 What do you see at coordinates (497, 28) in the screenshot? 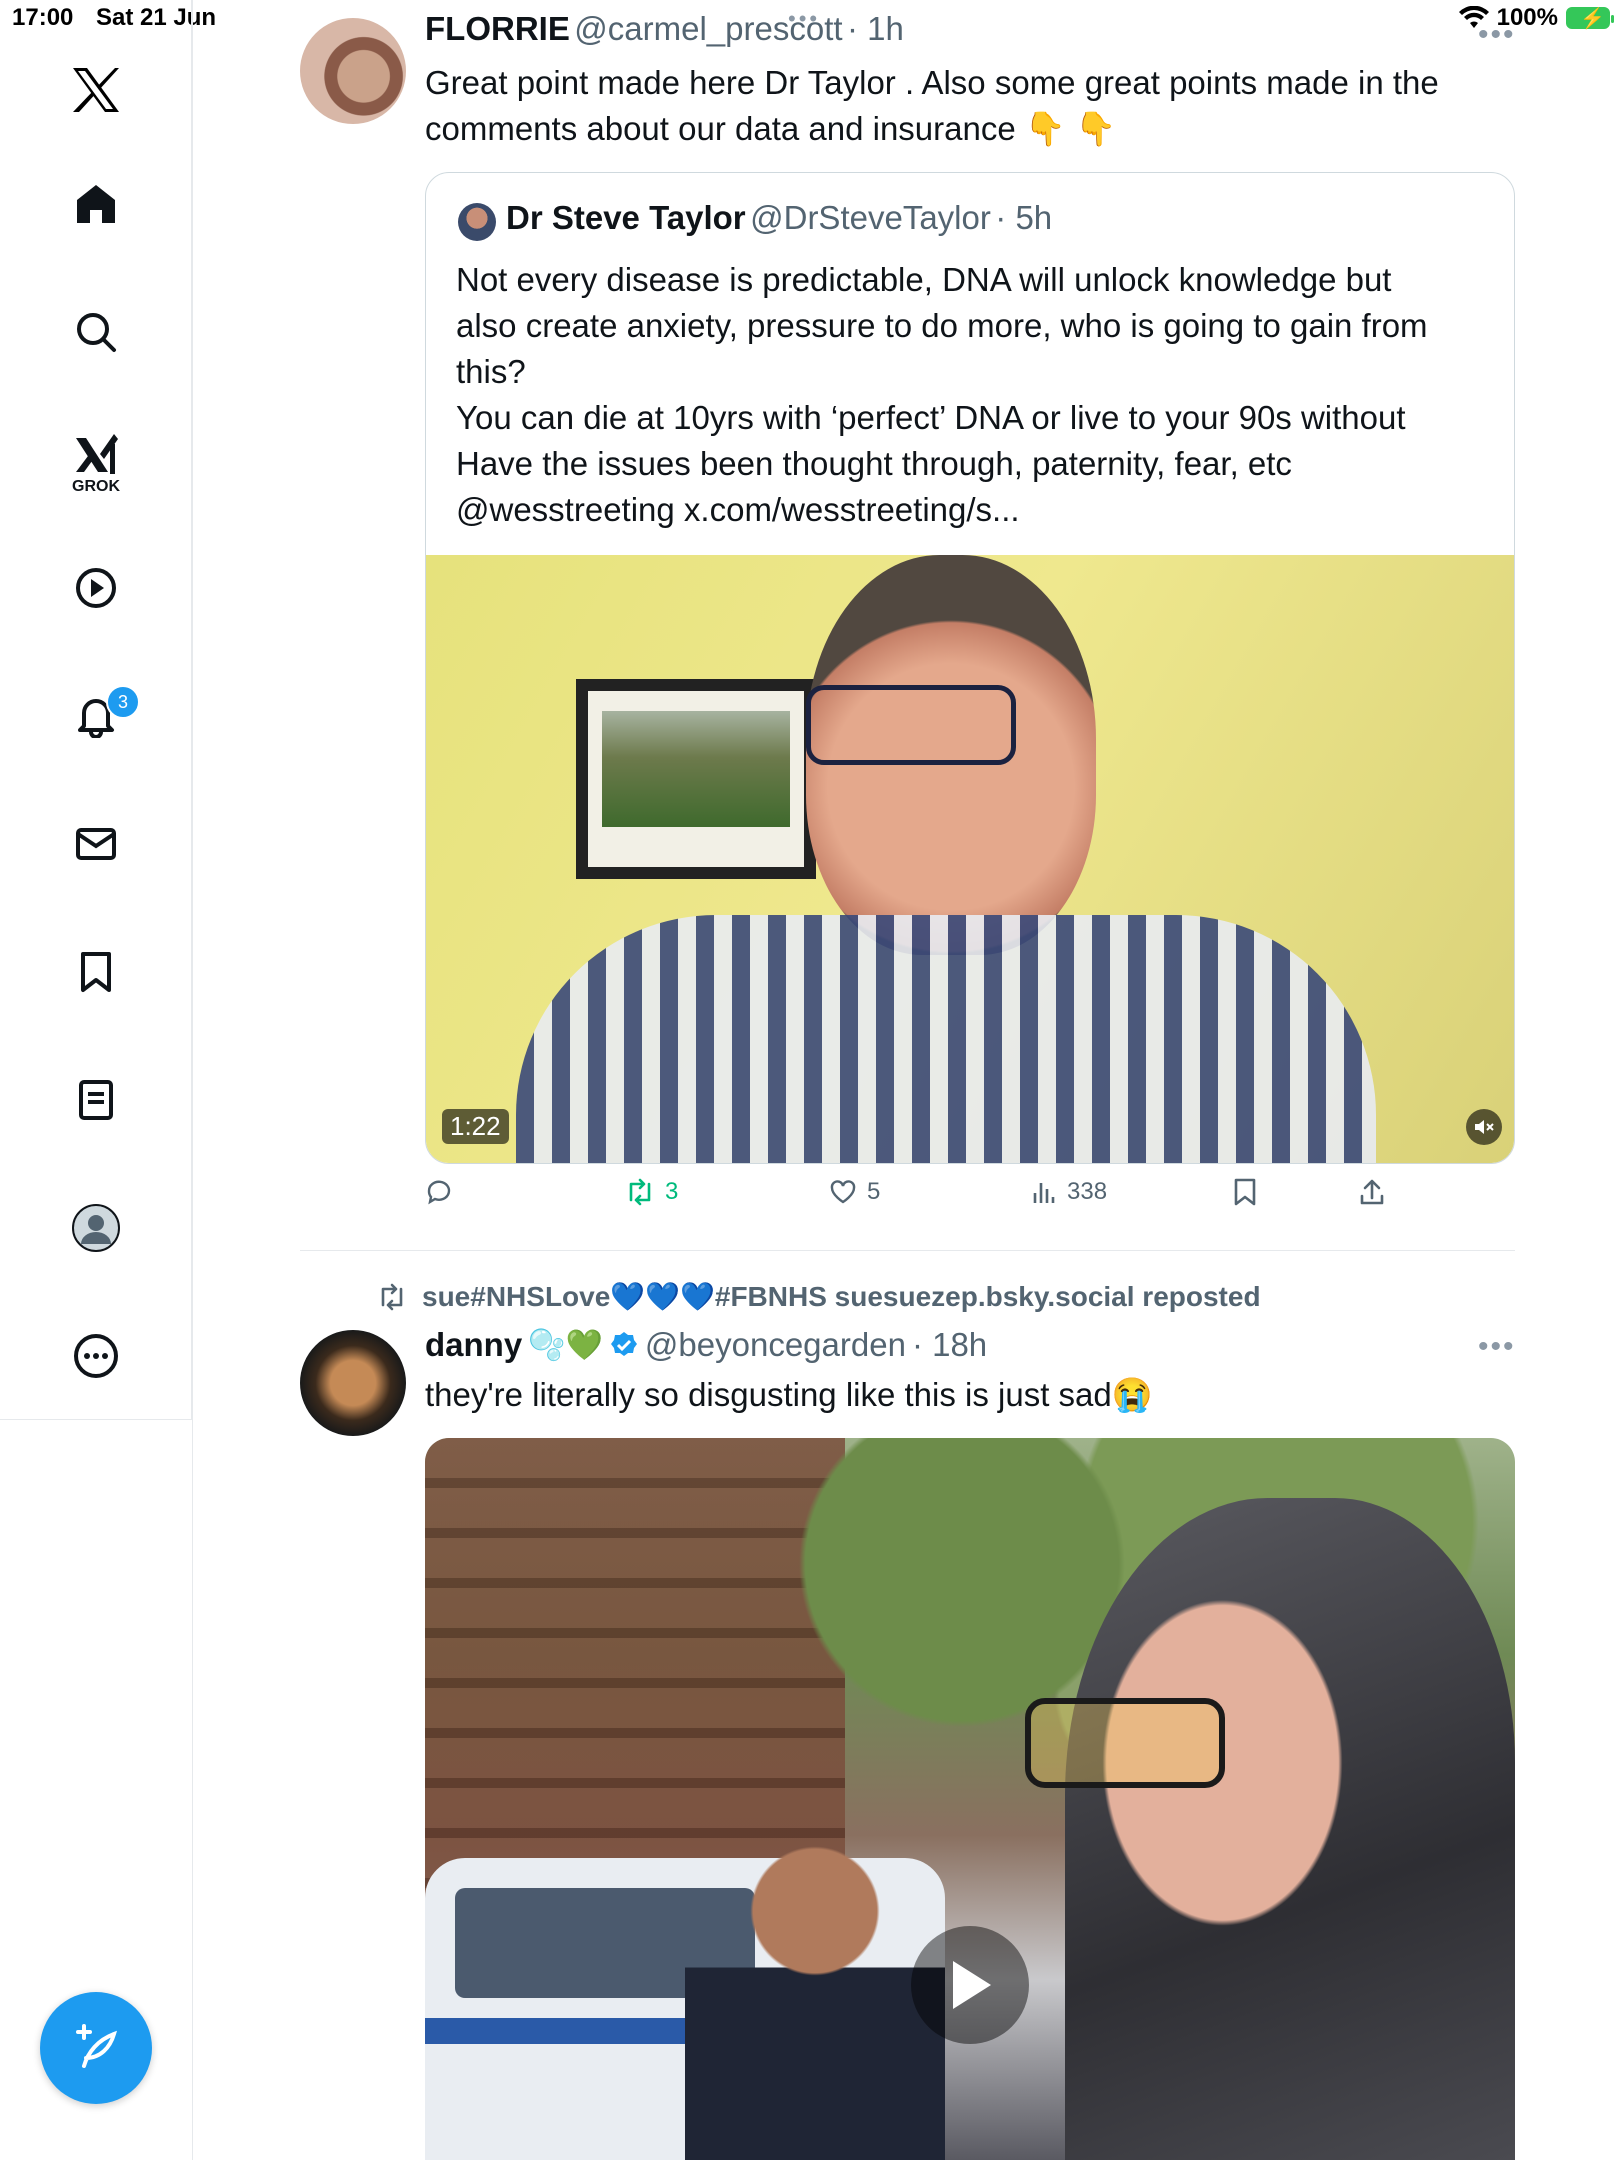
I see `author-name: FLORRIE` at bounding box center [497, 28].